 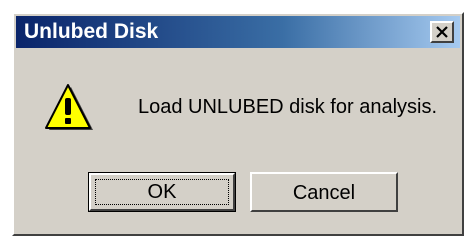 What do you see at coordinates (238, 32) in the screenshot?
I see `title-bar: Unlubed Disk` at bounding box center [238, 32].